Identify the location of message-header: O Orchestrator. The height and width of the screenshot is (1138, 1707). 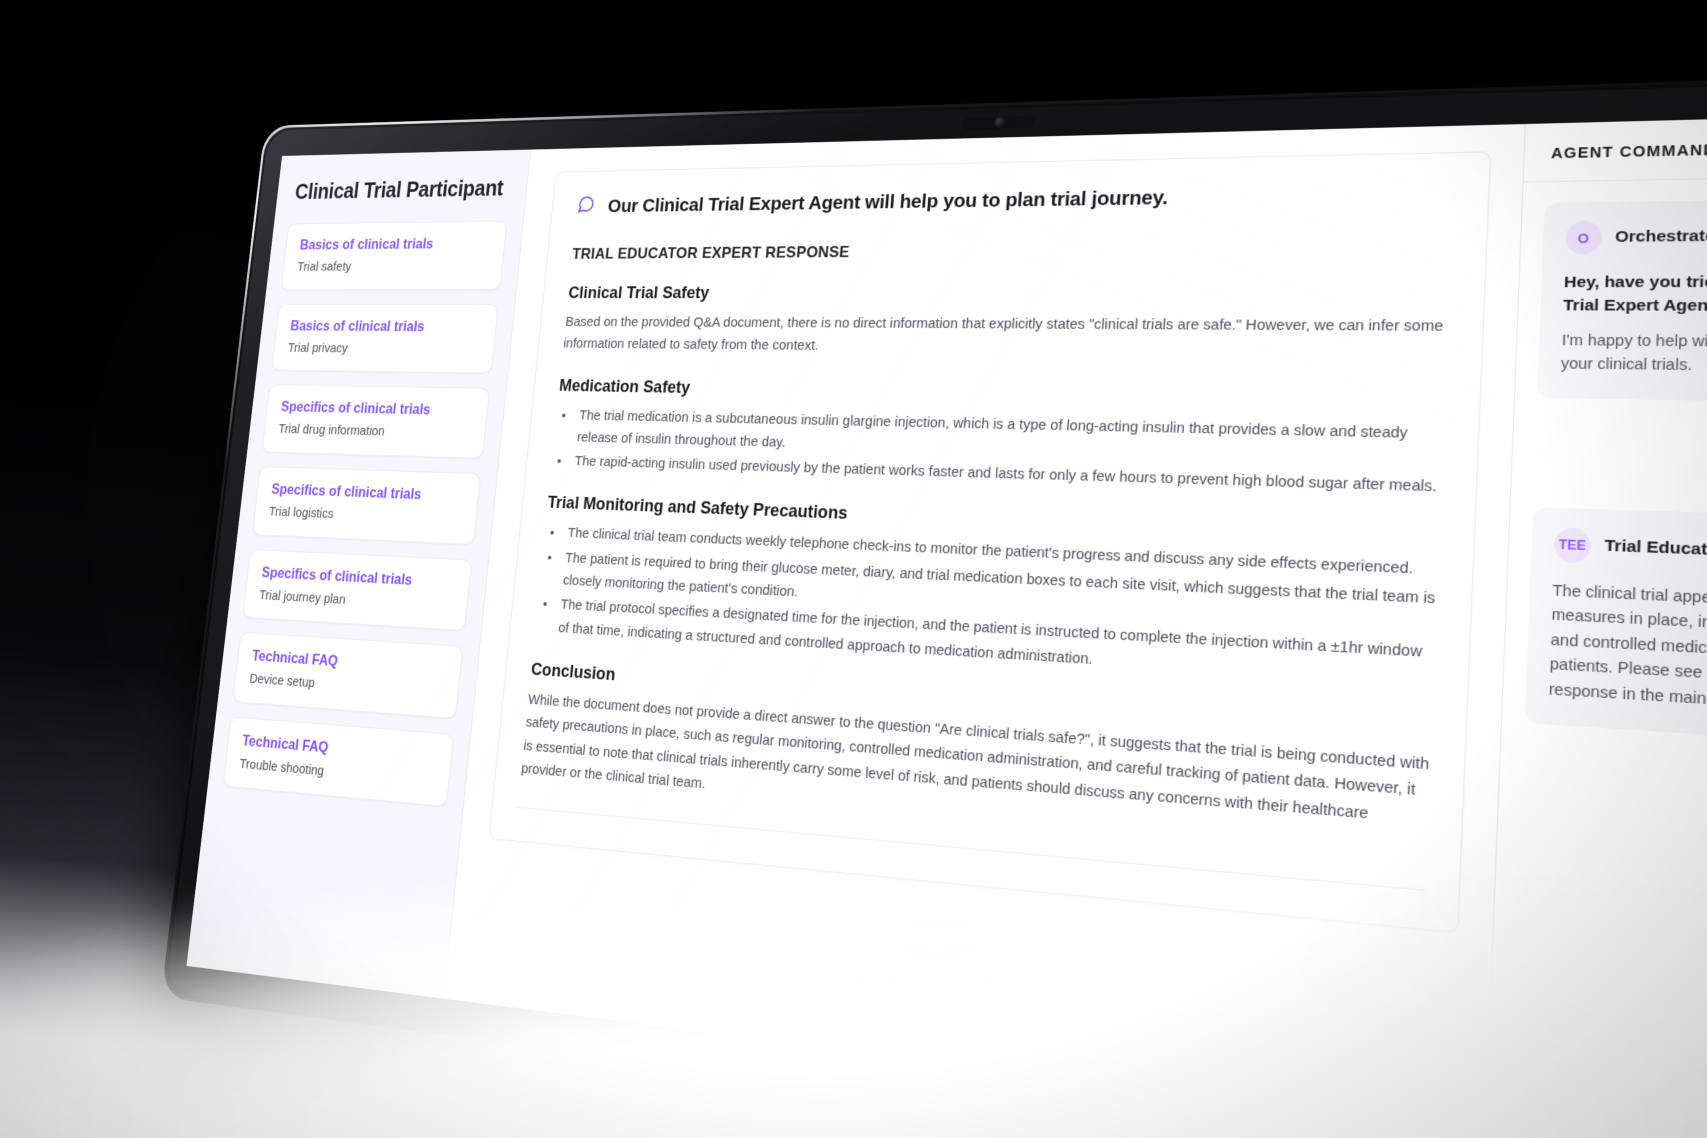
(1636, 236).